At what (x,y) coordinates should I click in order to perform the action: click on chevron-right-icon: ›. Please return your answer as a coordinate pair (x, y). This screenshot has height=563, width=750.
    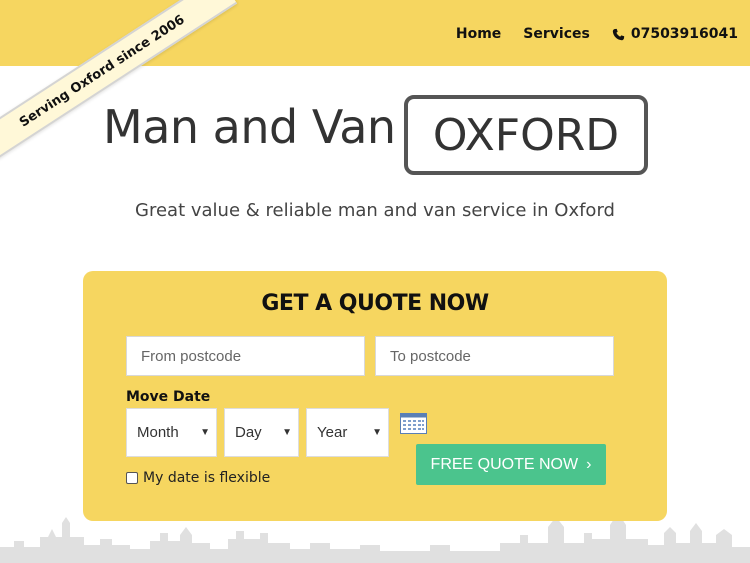
    Looking at the image, I should click on (589, 464).